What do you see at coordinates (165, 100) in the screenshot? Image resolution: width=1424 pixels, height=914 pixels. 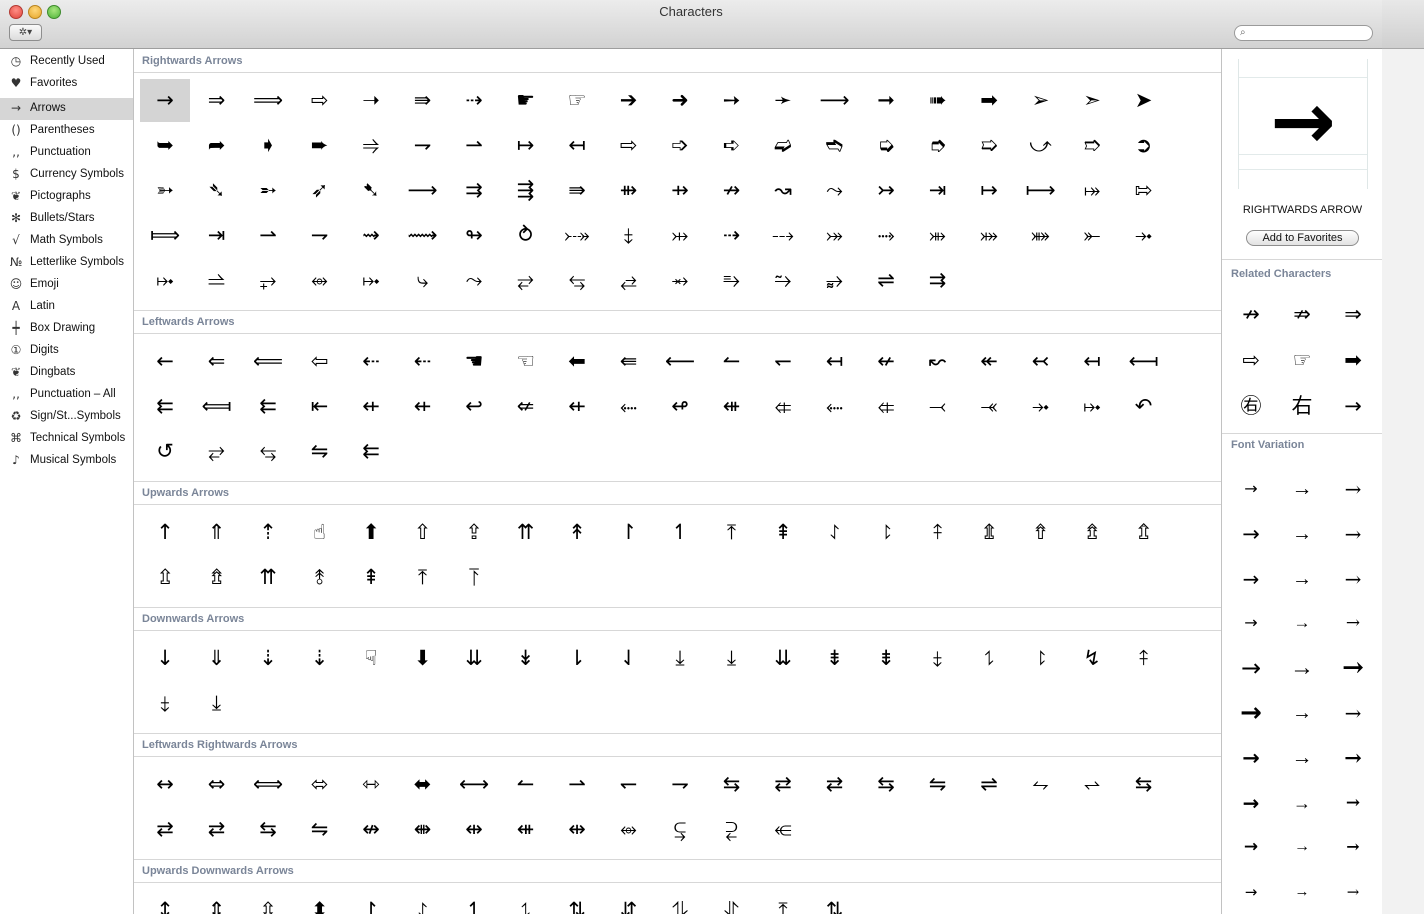 I see `character-cell: →` at bounding box center [165, 100].